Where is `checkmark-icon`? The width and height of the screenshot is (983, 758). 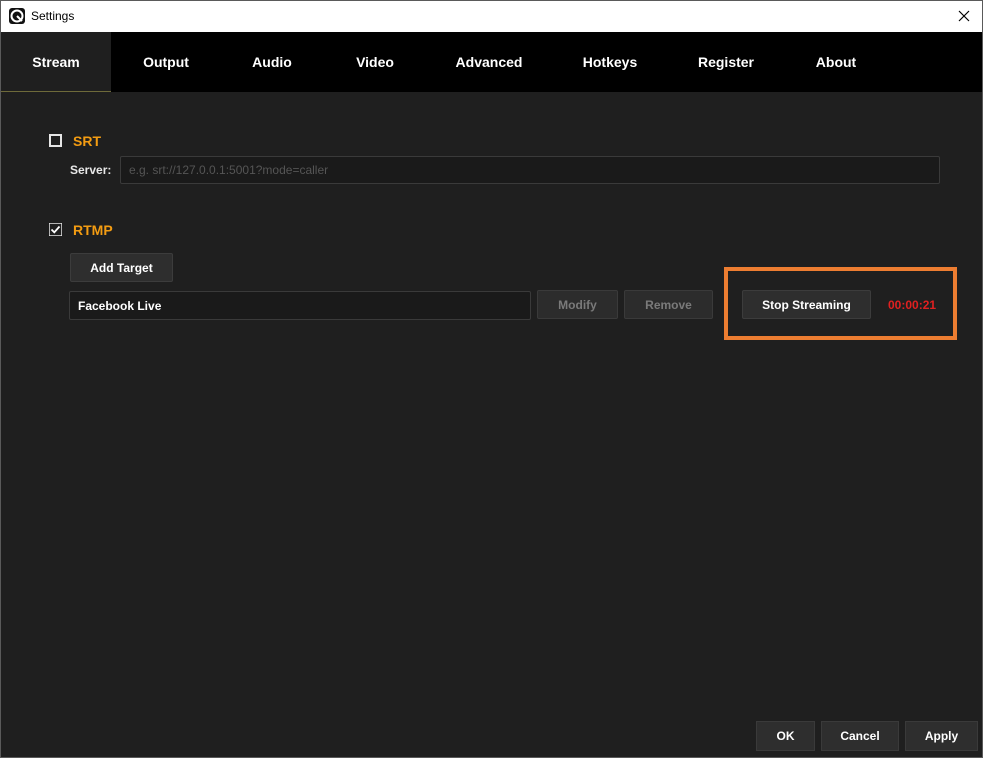
checkmark-icon is located at coordinates (55, 229).